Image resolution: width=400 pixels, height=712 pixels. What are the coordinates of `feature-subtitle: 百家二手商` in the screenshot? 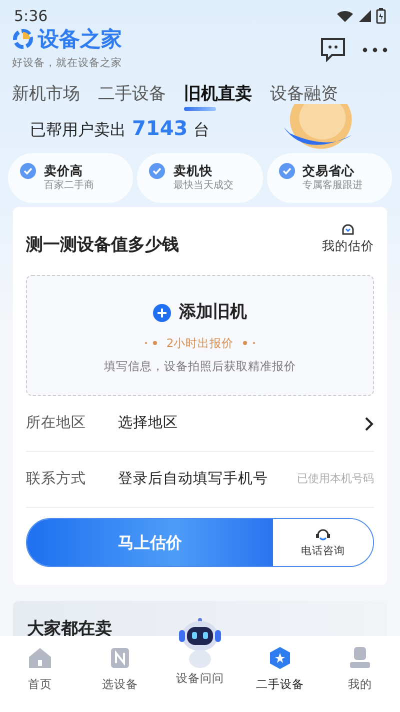 It's located at (69, 186).